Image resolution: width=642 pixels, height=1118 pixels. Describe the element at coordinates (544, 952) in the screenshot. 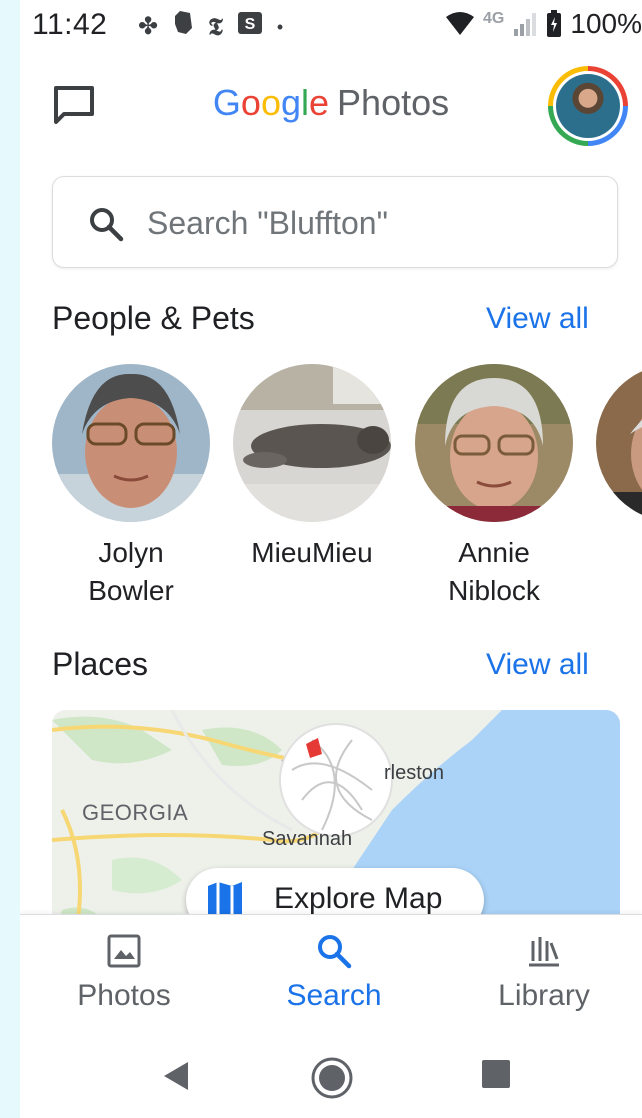

I see `library-icon` at that location.